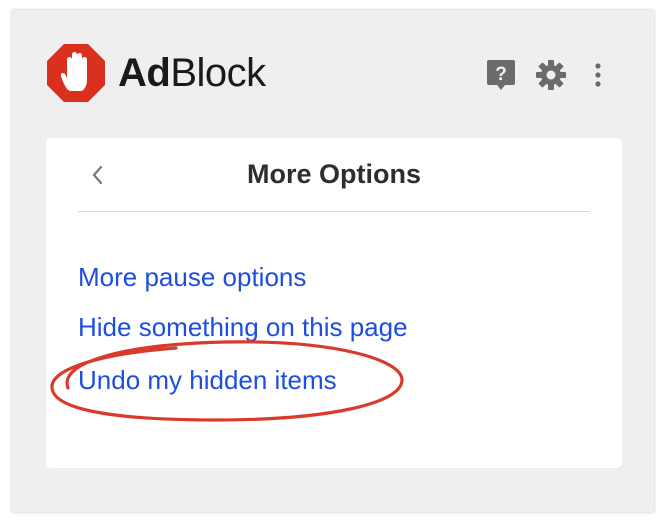  I want to click on brand-name-part2: Block, so click(218, 73).